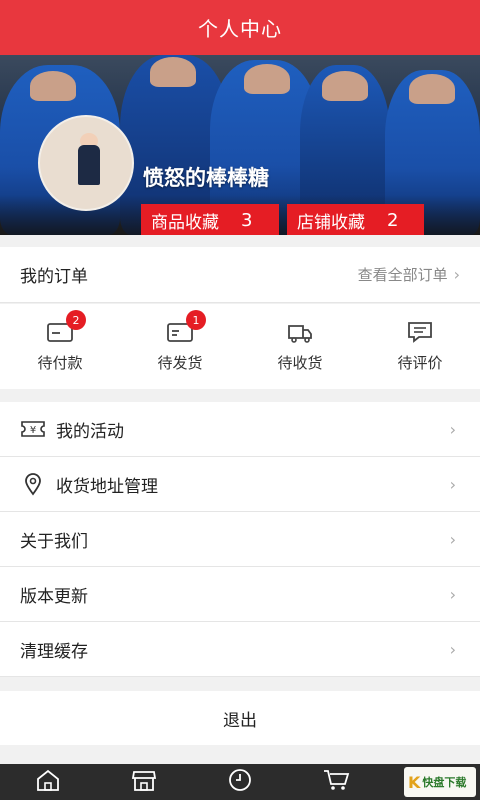  I want to click on favorite-products-button: 商品收藏 3, so click(210, 219).